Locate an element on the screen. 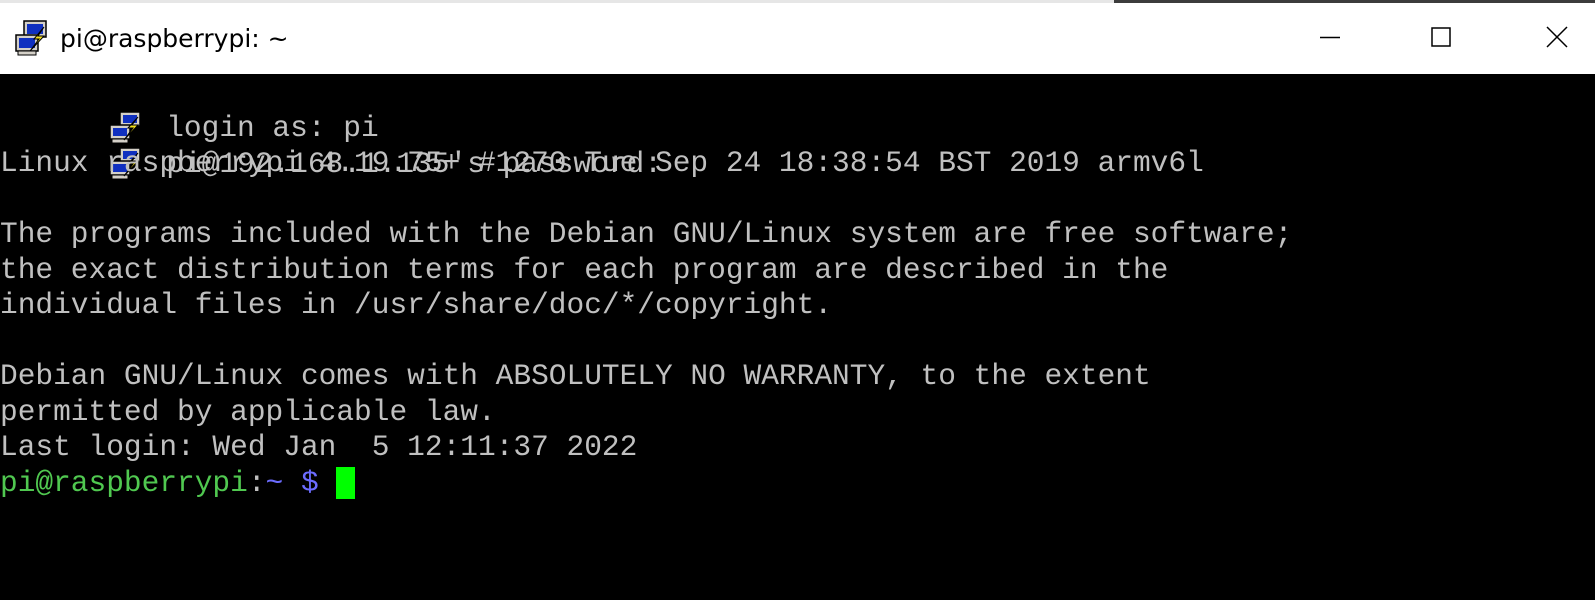 Image resolution: width=1595 pixels, height=600 pixels. shell-prompt-line: pi@raspberrypi:~ $ is located at coordinates (178, 483).